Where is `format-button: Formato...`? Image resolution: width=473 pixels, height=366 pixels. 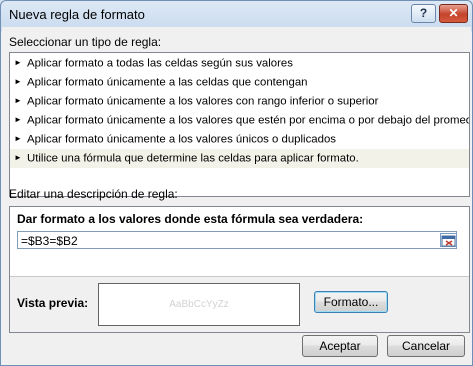 format-button: Formato... is located at coordinates (351, 302).